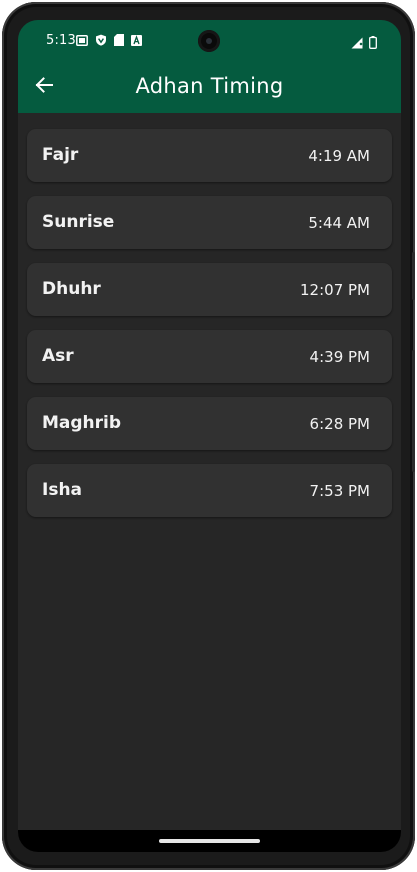 The image size is (417, 872). What do you see at coordinates (82, 423) in the screenshot?
I see `prayer-name: Maghrib` at bounding box center [82, 423].